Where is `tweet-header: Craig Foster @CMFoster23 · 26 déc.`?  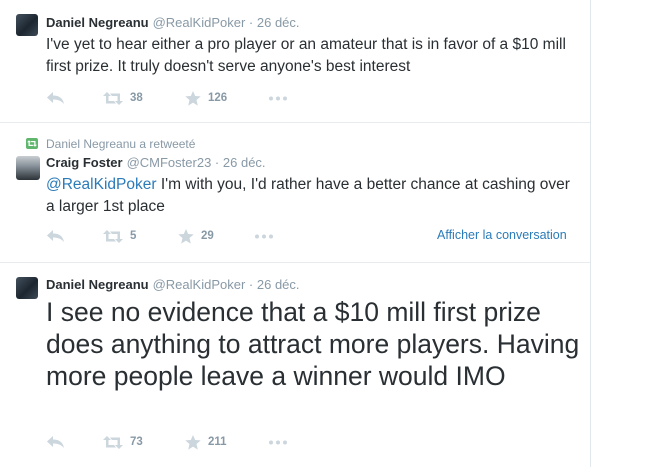
tweet-header: Craig Foster @CMFoster23 · 26 déc. is located at coordinates (156, 163).